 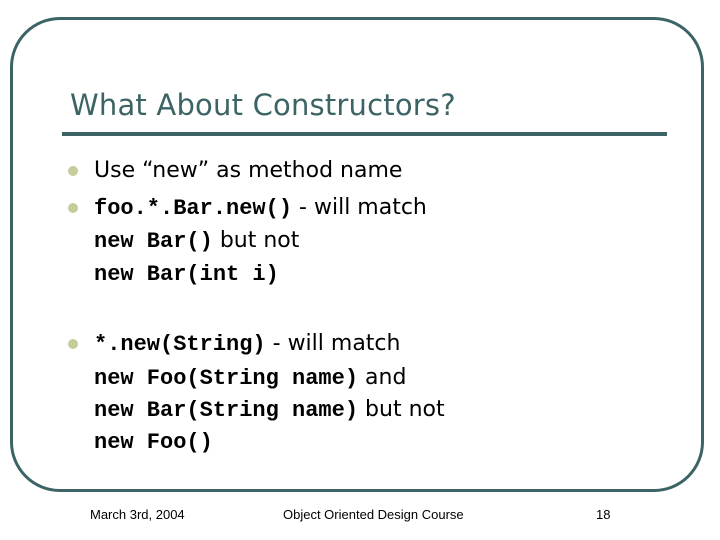 What do you see at coordinates (180, 344) in the screenshot?
I see `code-text: *.new(String)` at bounding box center [180, 344].